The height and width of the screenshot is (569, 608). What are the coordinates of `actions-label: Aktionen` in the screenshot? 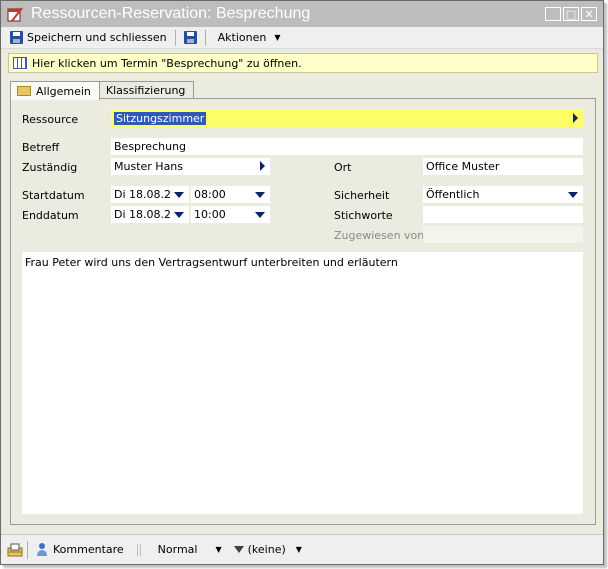 It's located at (242, 37).